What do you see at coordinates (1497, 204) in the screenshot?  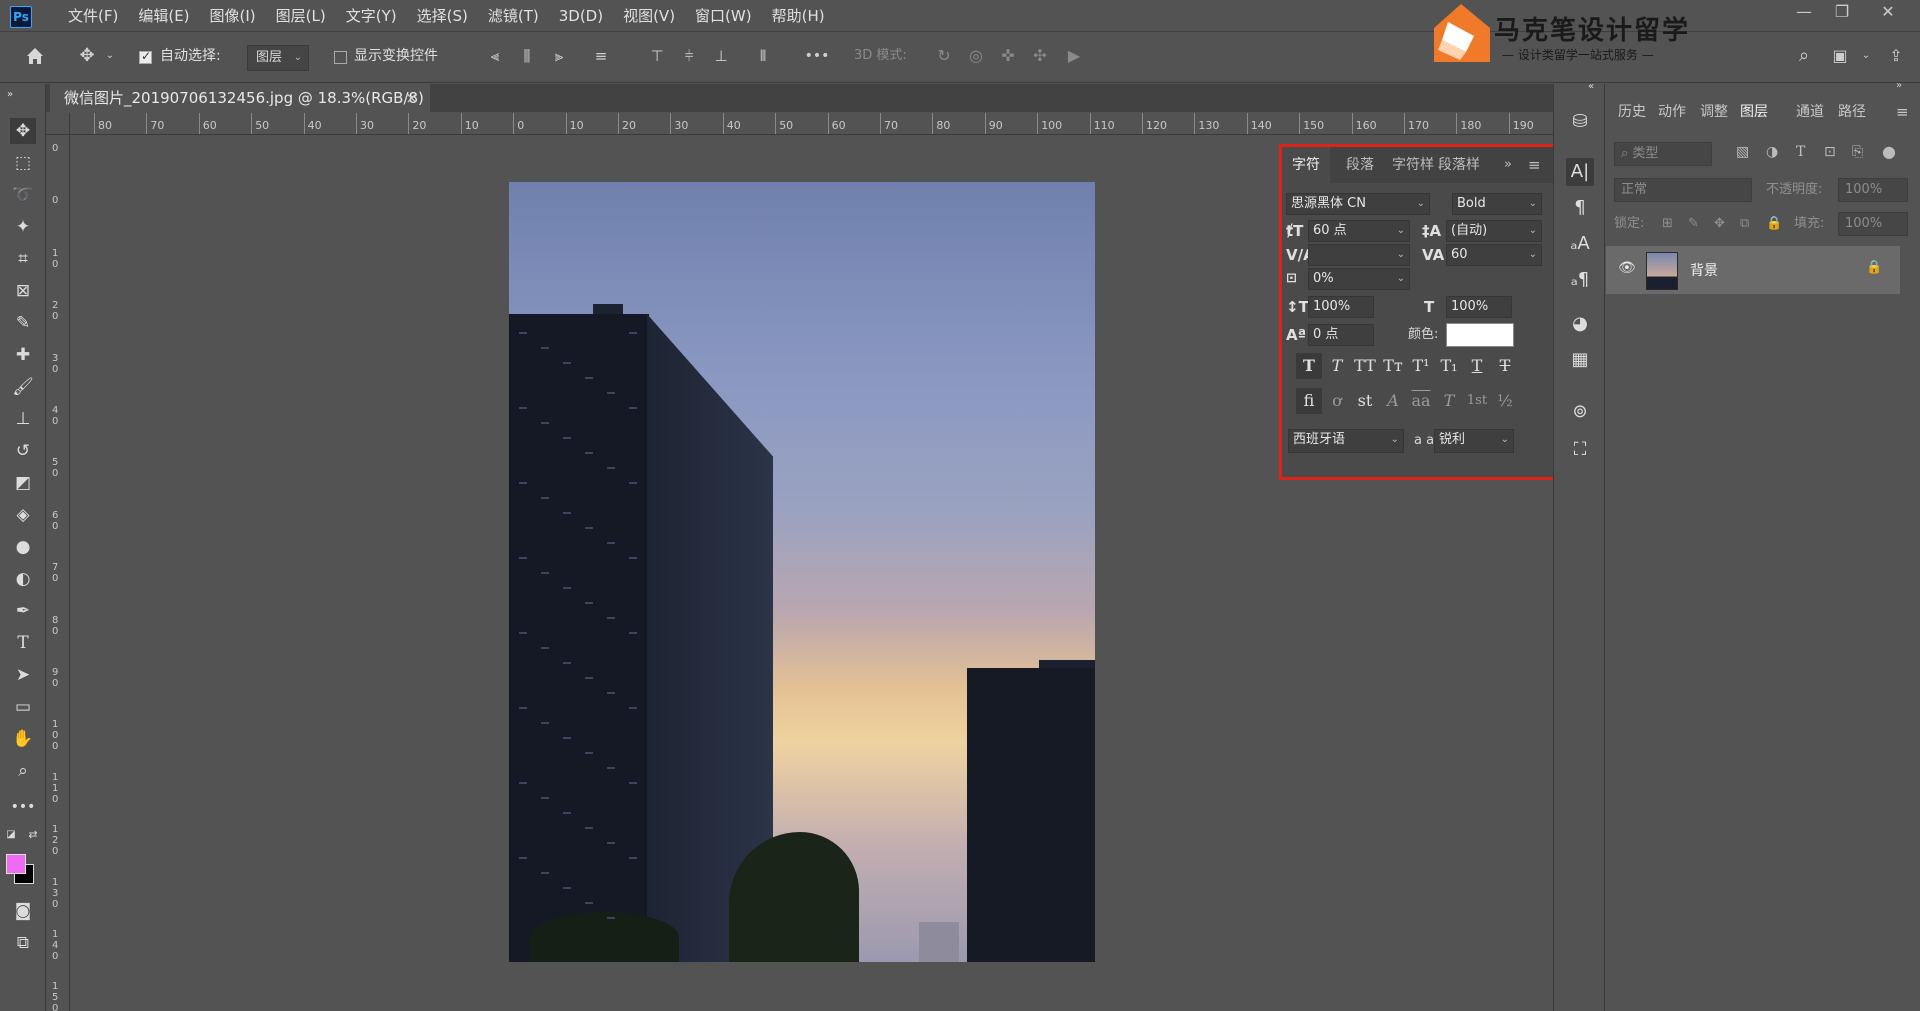 I see `font-style-dropdown: Bold ⌄` at bounding box center [1497, 204].